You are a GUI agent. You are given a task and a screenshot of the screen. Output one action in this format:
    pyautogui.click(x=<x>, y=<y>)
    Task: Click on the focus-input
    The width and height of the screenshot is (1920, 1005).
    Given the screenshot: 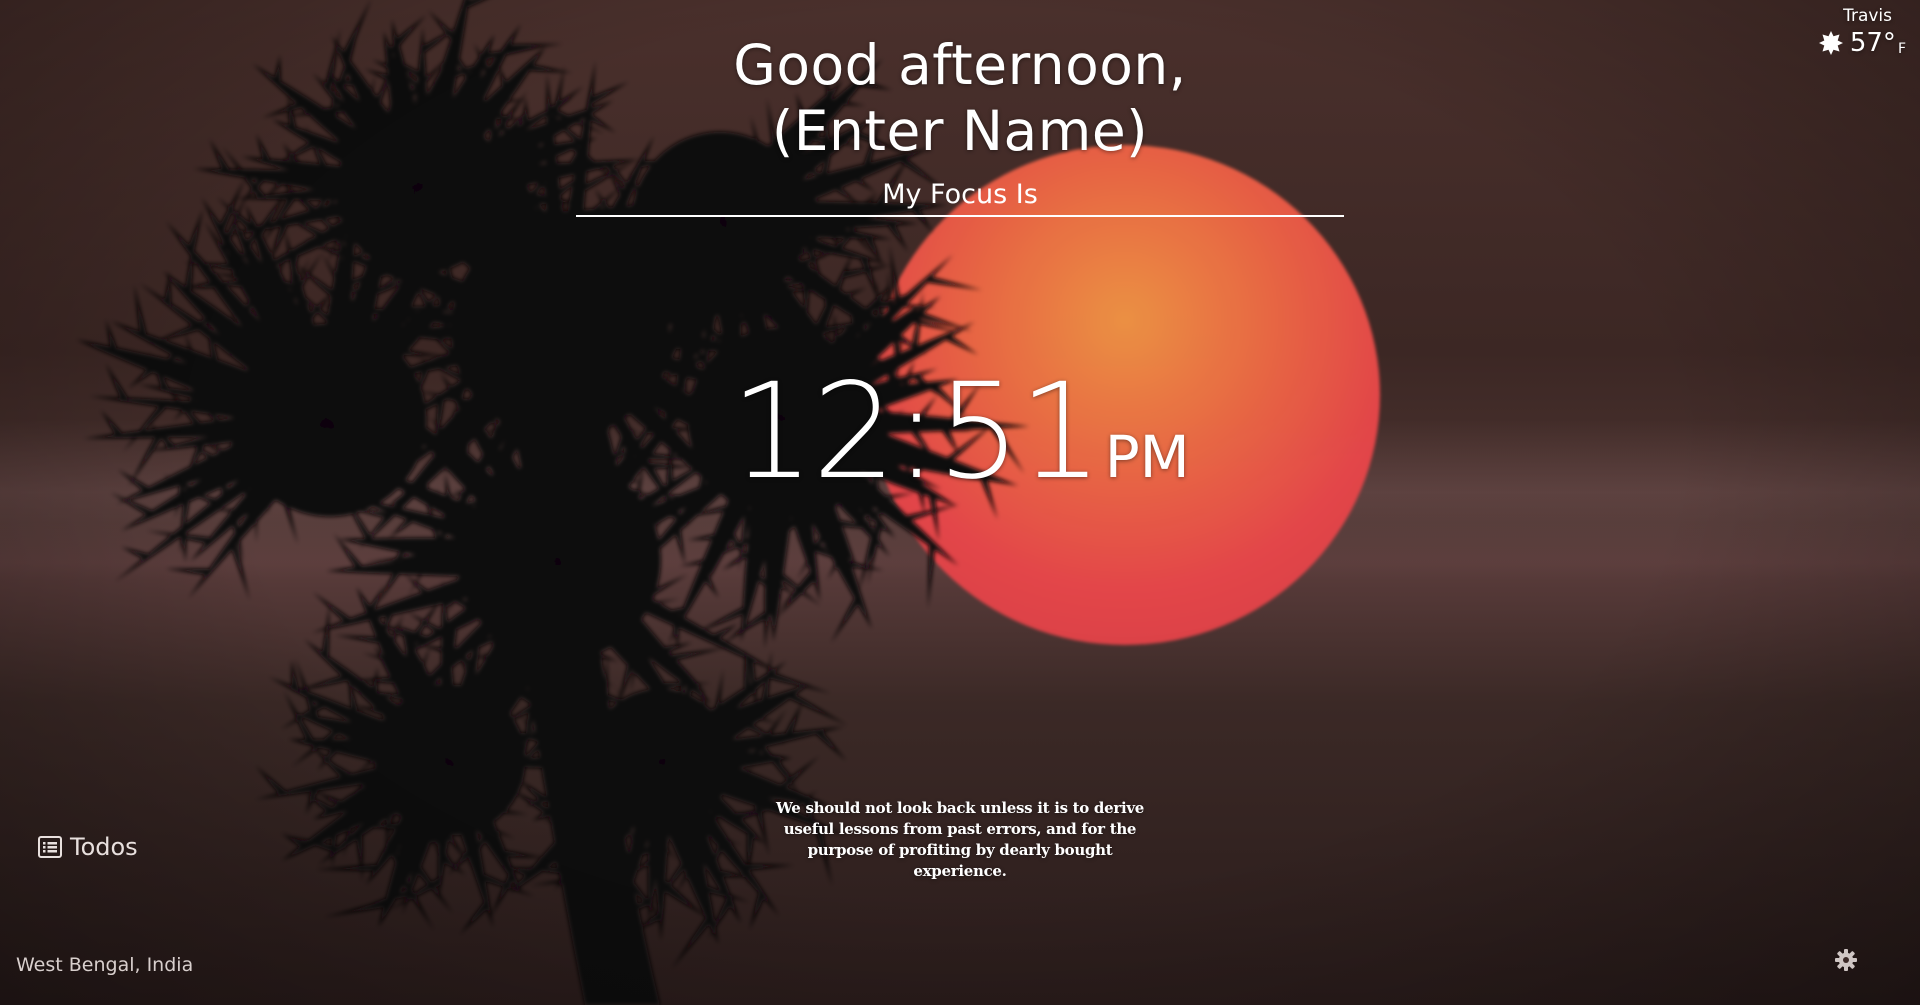 What is the action you would take?
    pyautogui.click(x=960, y=194)
    